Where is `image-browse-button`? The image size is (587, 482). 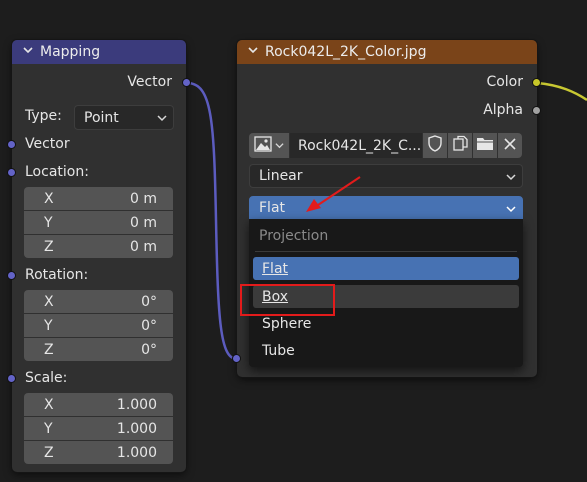
image-browse-button is located at coordinates (269, 145).